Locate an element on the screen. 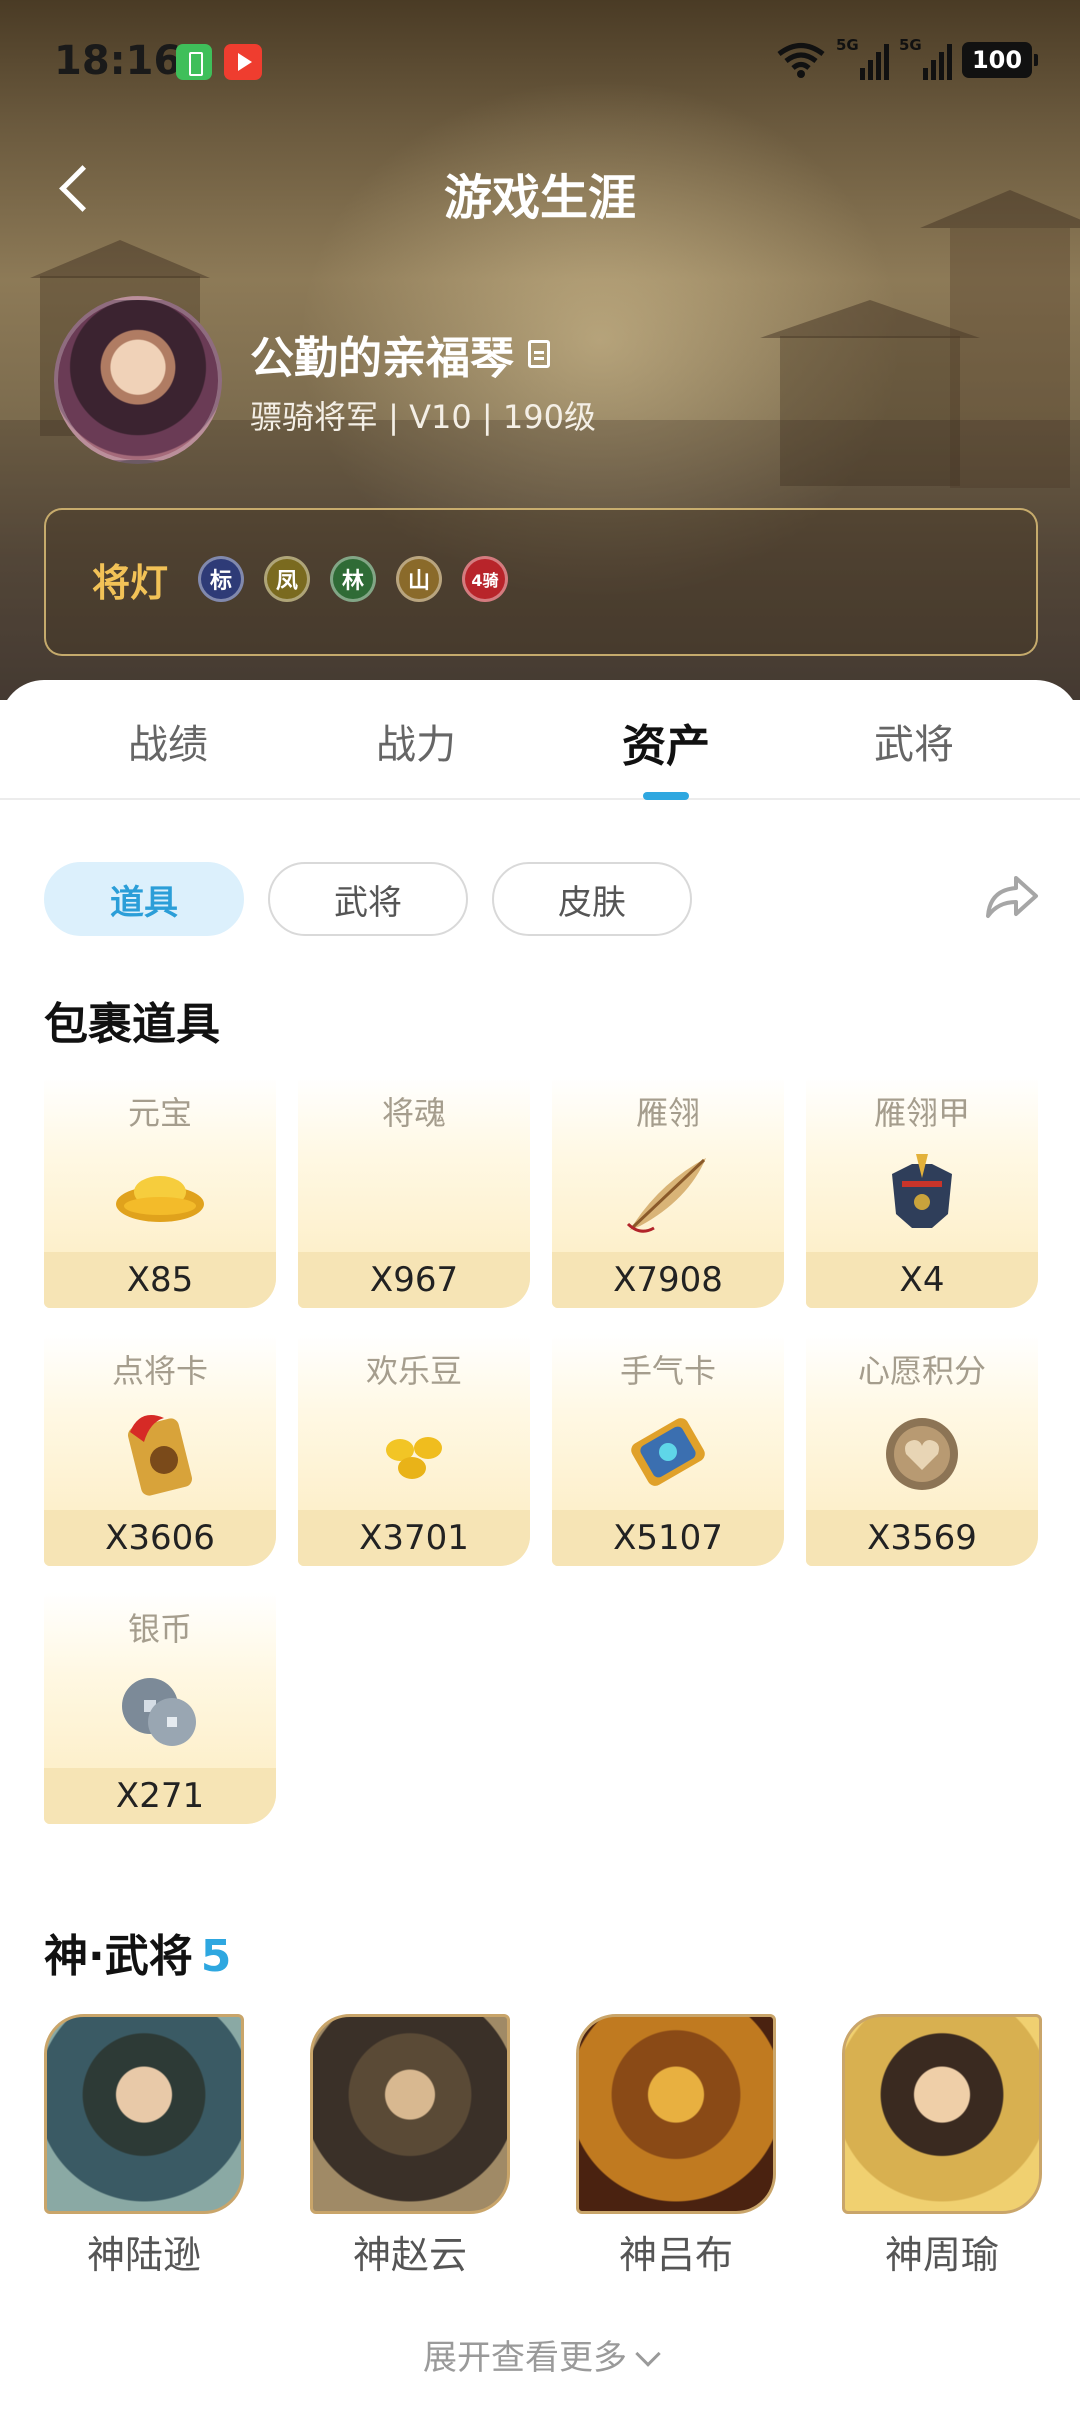 The height and width of the screenshot is (2414, 1080). profile-name-row: 公勤的亲福琴 is located at coordinates (400, 354).